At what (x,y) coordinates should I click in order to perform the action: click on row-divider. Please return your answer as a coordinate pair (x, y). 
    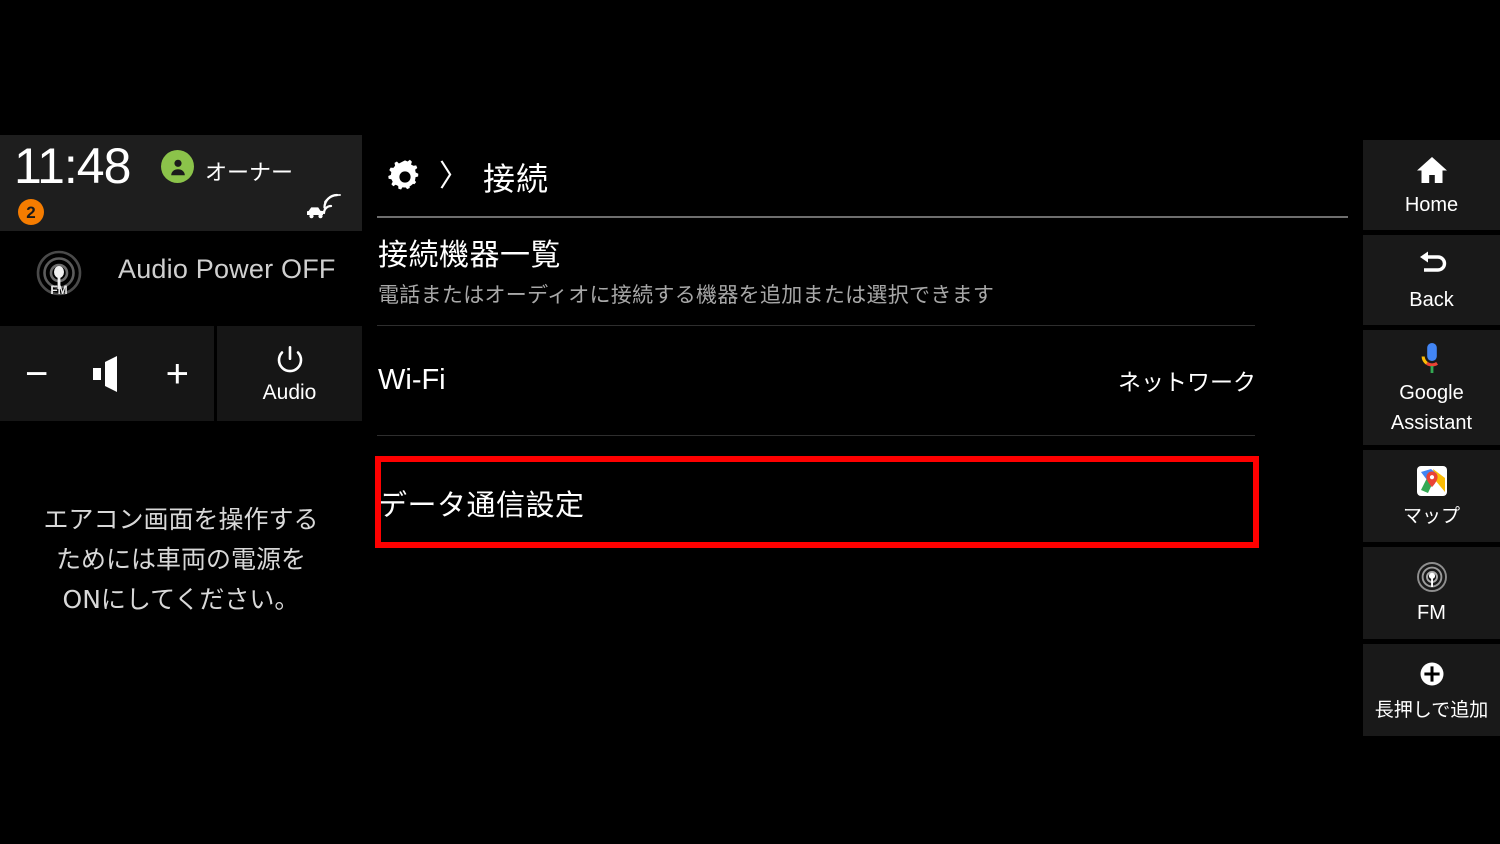
    Looking at the image, I should click on (816, 435).